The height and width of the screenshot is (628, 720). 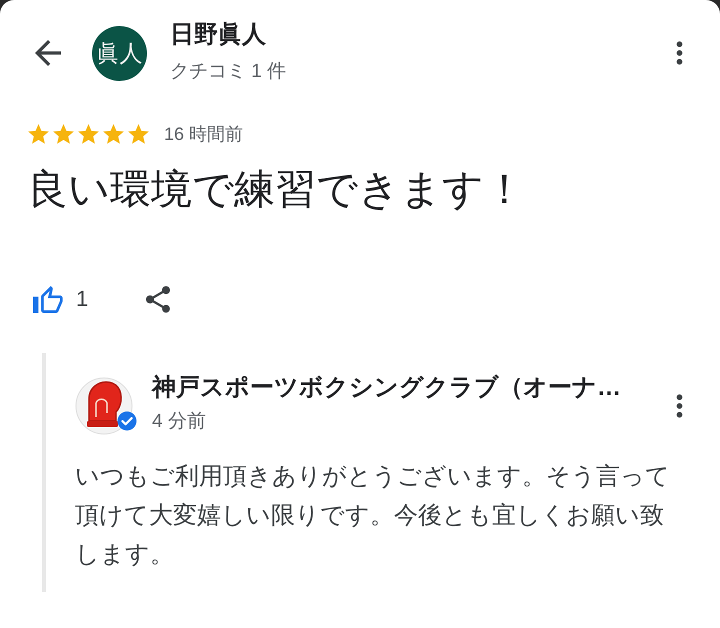 I want to click on reply-text: いつもご利用頂きありがとうございます。そう言って頂けて大変嬉しい限りです。今後とも宜しくお願い致します。, so click(x=373, y=516).